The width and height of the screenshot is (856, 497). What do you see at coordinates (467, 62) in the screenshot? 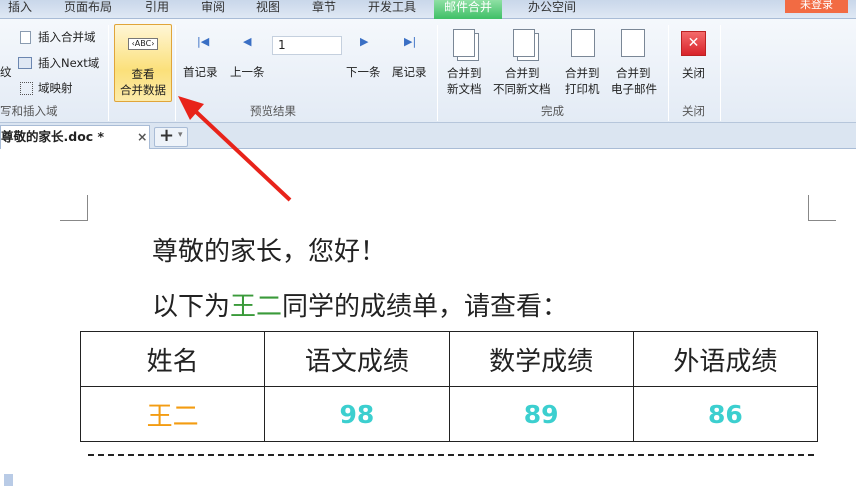
I see `merge-to-new-doc-button: 合并到 新文档` at bounding box center [467, 62].